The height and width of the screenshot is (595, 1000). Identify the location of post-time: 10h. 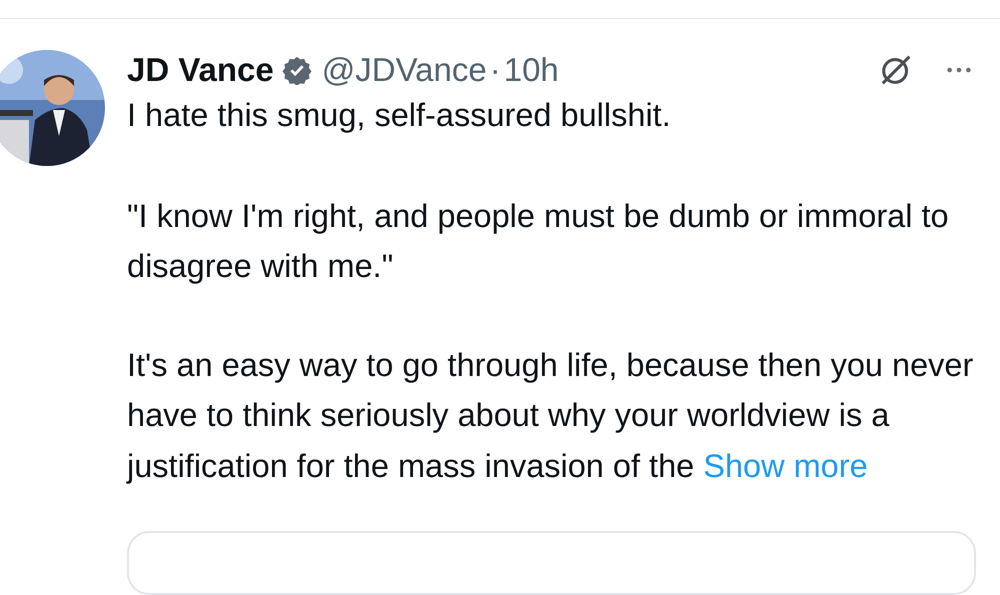
(531, 70).